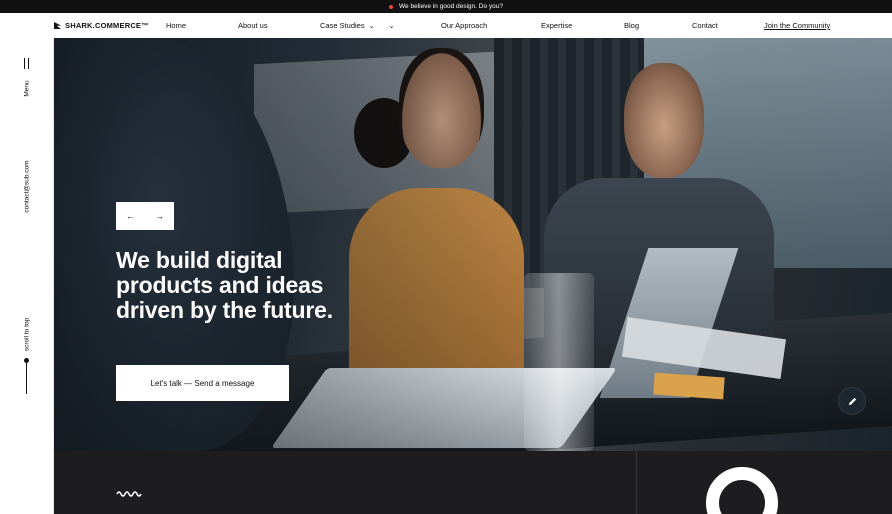 This screenshot has height=514, width=892. What do you see at coordinates (631, 25) in the screenshot?
I see `nav-blog: Blog` at bounding box center [631, 25].